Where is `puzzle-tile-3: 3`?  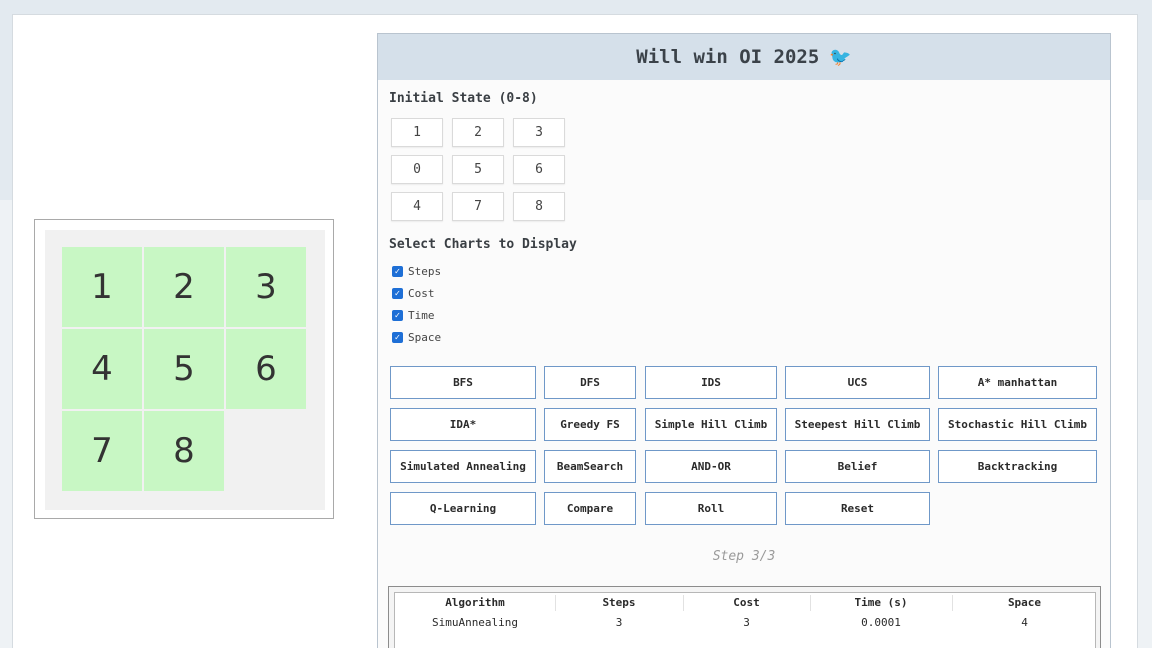 puzzle-tile-3: 3 is located at coordinates (266, 287).